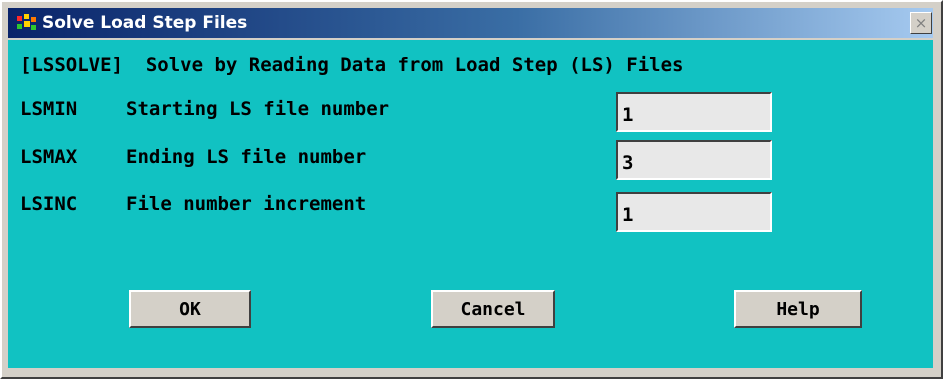 The image size is (943, 379). I want to click on field-row-lsmax: LSMAX Ending LS file number, so click(193, 157).